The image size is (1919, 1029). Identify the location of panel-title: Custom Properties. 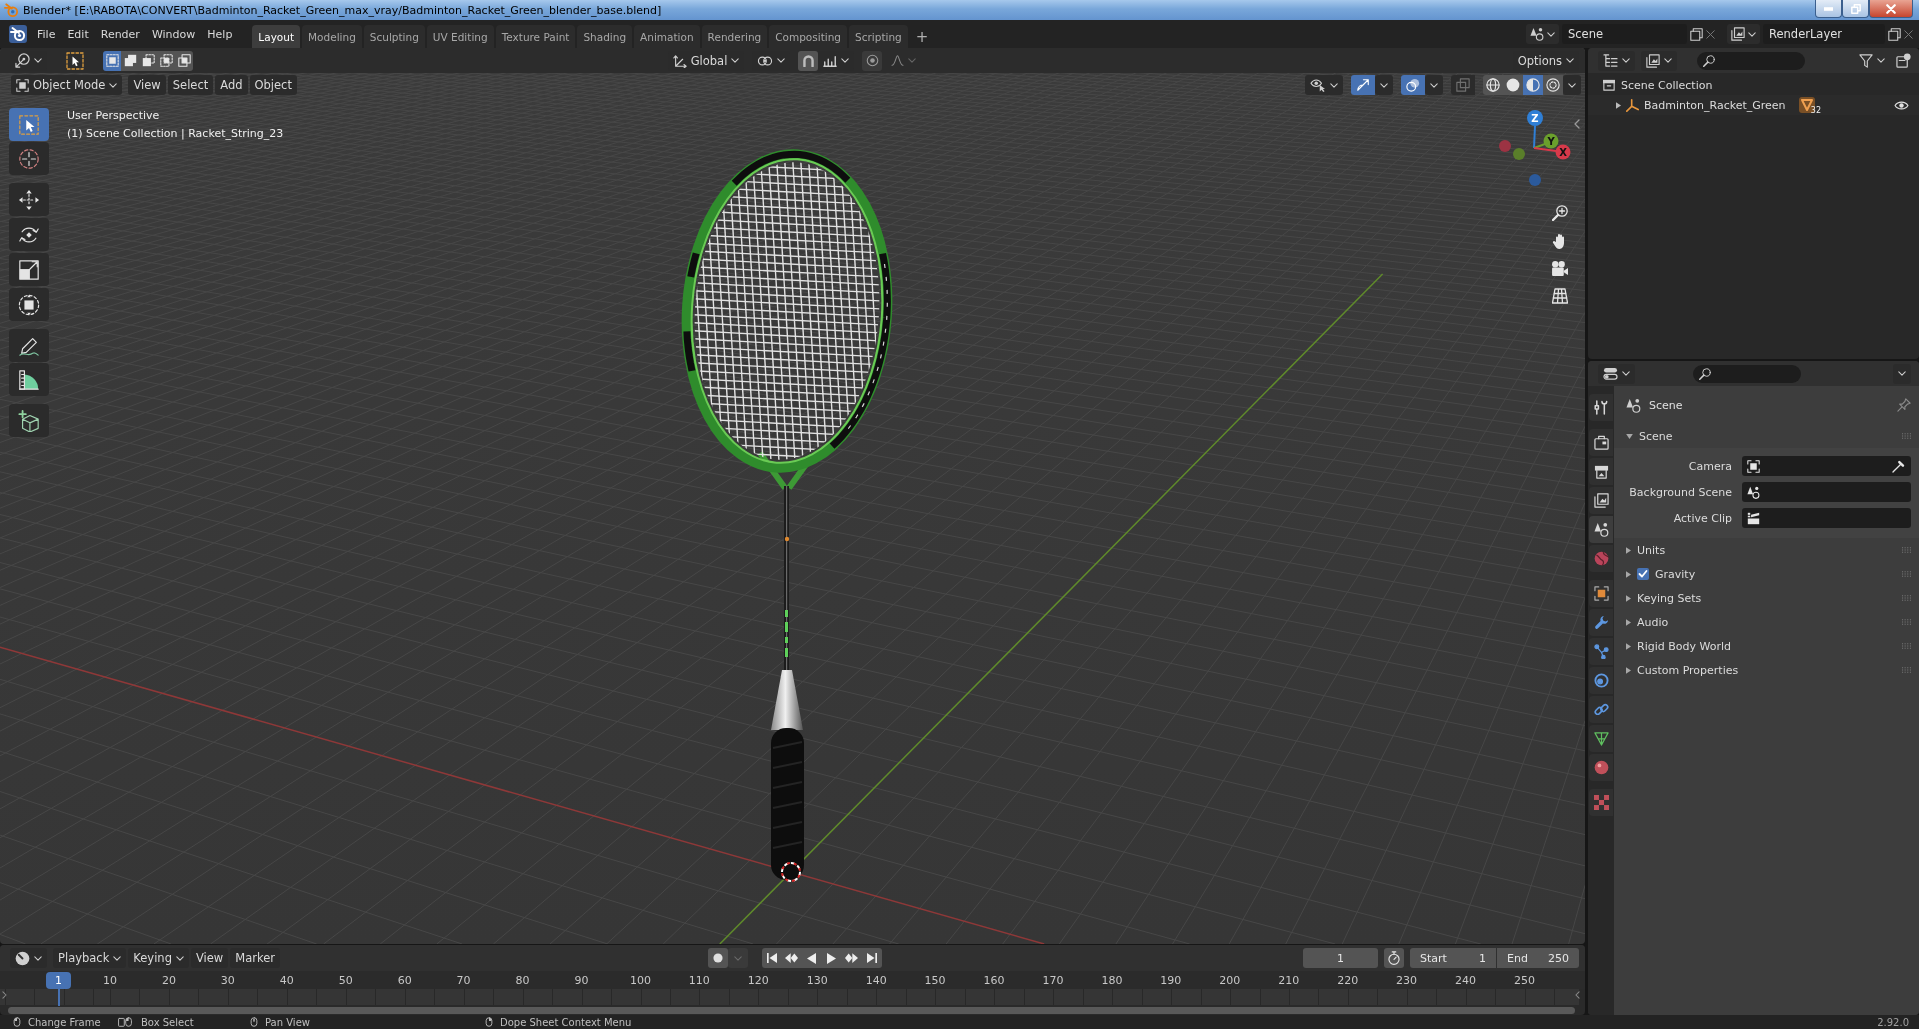
(1688, 670).